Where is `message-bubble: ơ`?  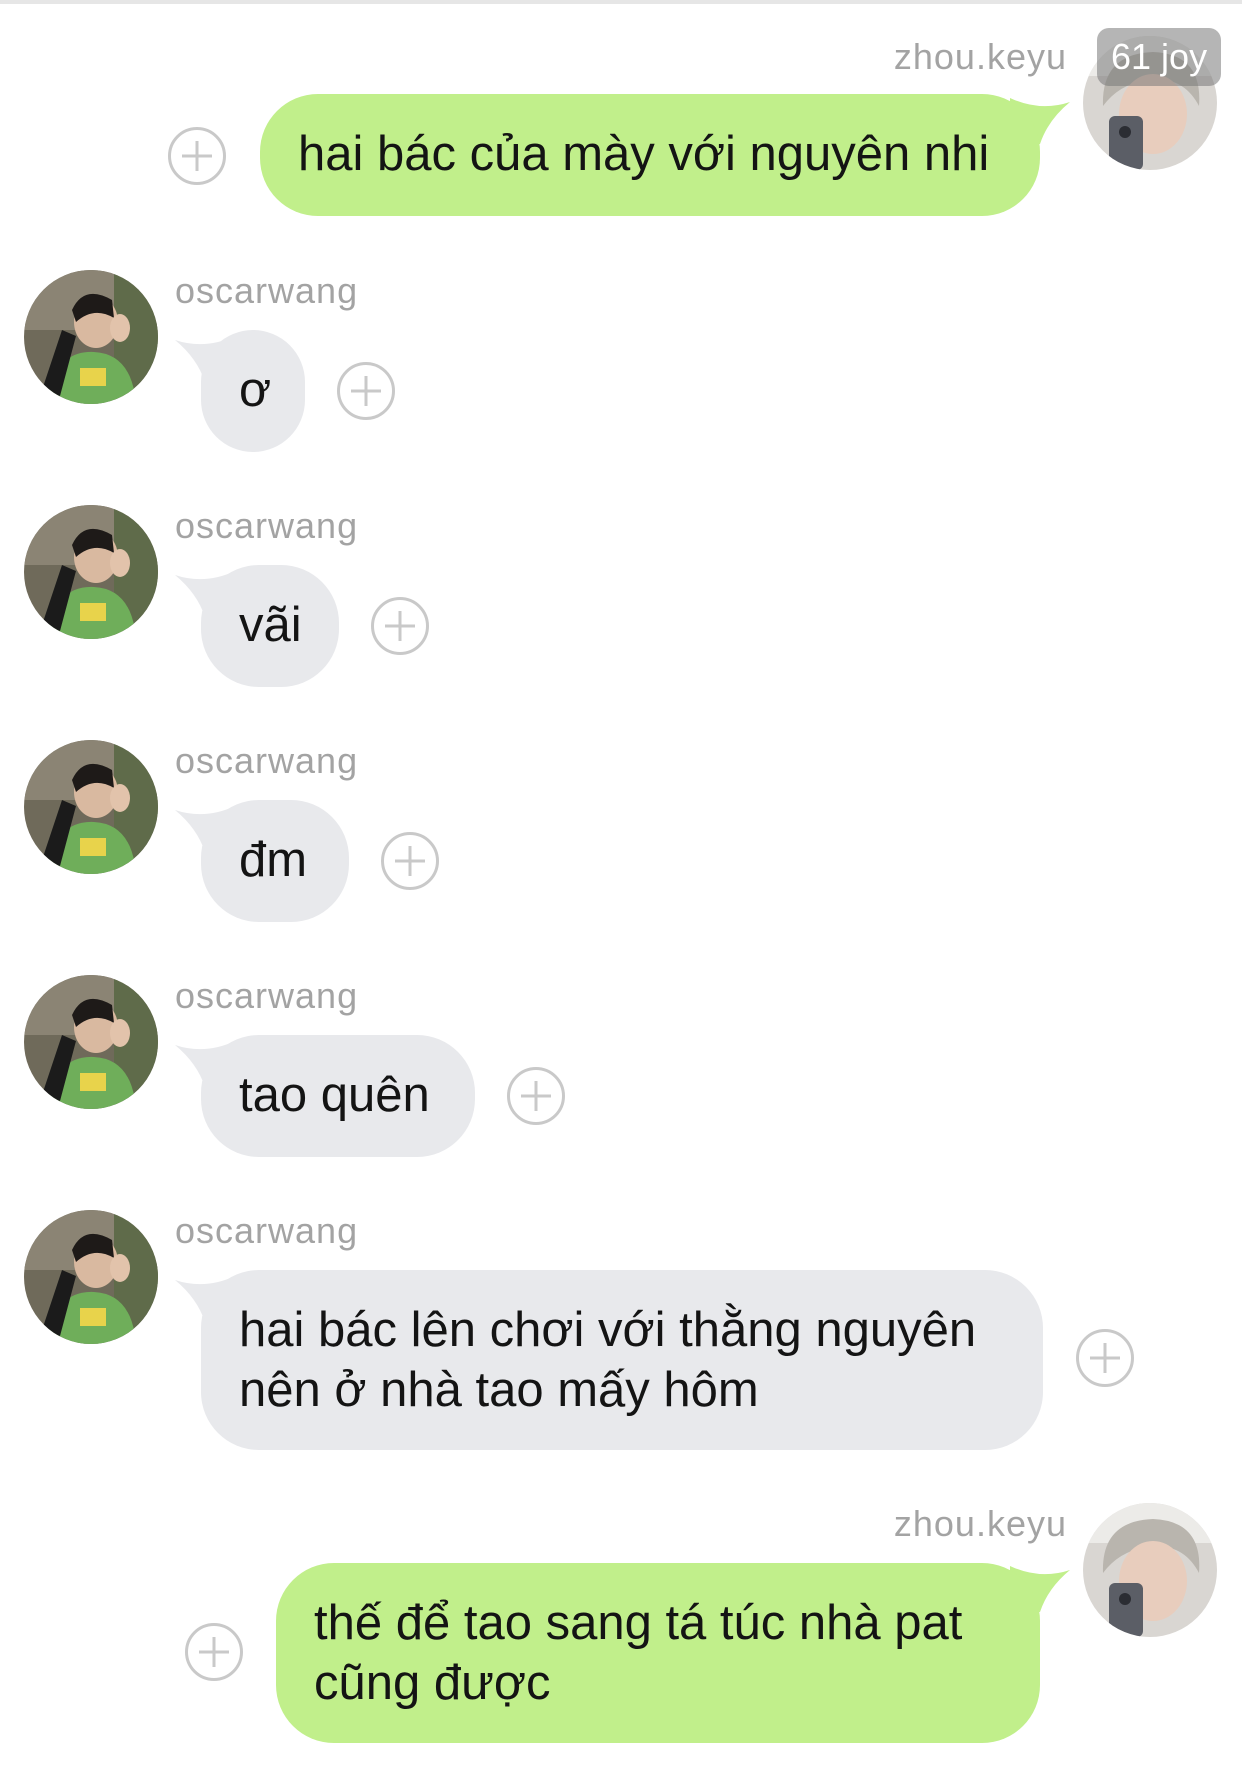
message-bubble: ơ is located at coordinates (253, 391).